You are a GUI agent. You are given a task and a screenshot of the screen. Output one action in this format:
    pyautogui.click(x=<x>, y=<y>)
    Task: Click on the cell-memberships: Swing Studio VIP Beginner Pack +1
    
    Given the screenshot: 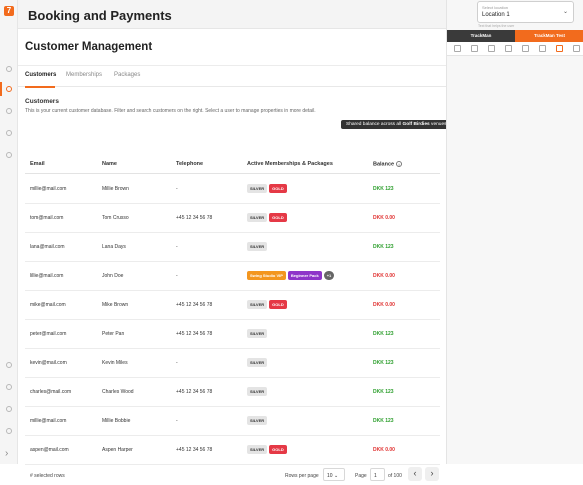 What is the action you would take?
    pyautogui.click(x=291, y=275)
    